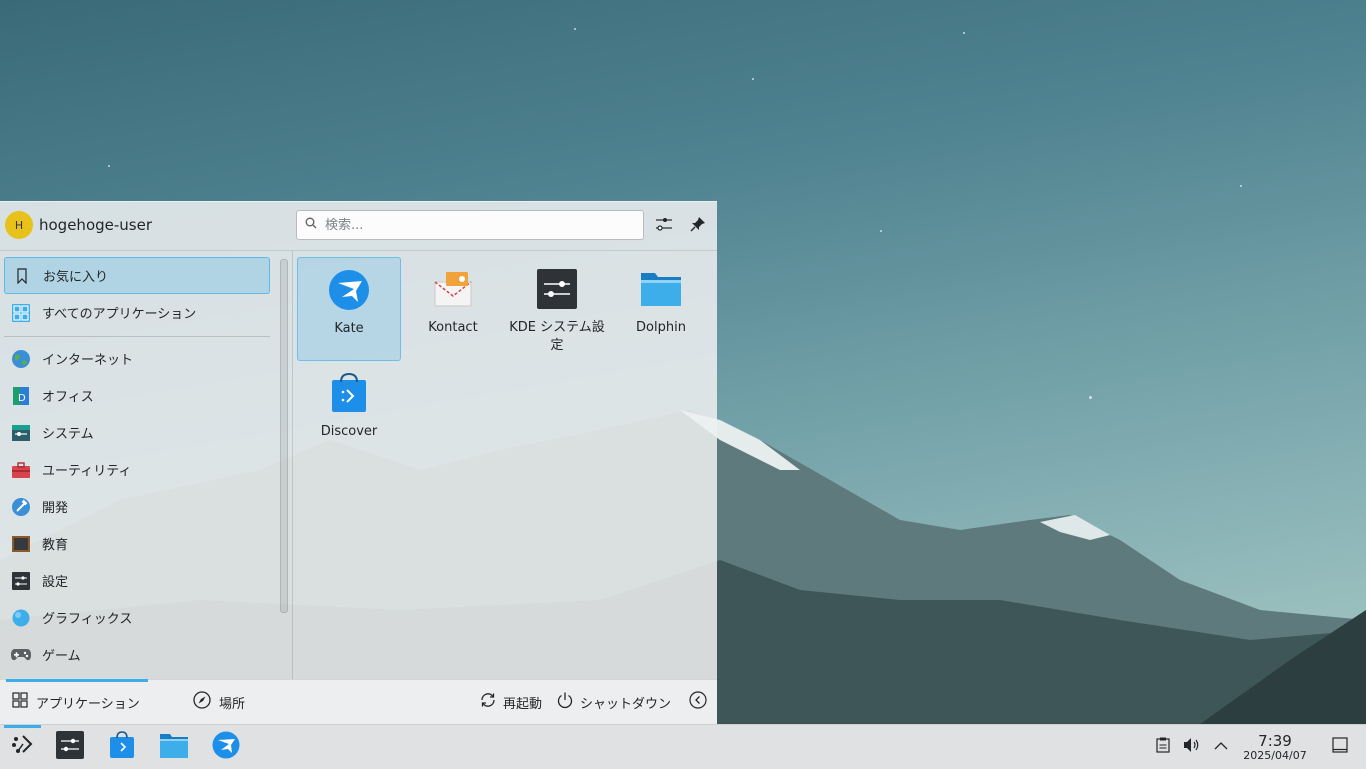 The width and height of the screenshot is (1366, 769). What do you see at coordinates (453, 289) in the screenshot?
I see `kontact-icon` at bounding box center [453, 289].